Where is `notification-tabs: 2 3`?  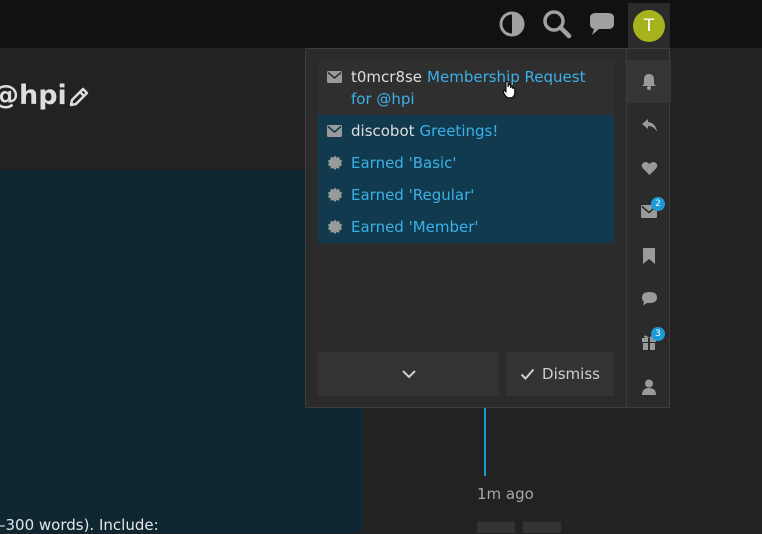
notification-tabs: 2 3 is located at coordinates (648, 228).